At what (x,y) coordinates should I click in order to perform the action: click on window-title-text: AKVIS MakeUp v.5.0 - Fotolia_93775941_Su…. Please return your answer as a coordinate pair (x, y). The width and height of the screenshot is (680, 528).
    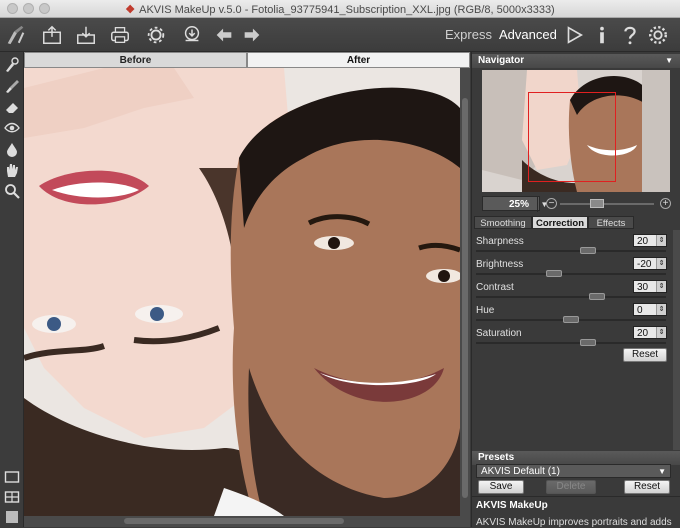
    Looking at the image, I should click on (347, 10).